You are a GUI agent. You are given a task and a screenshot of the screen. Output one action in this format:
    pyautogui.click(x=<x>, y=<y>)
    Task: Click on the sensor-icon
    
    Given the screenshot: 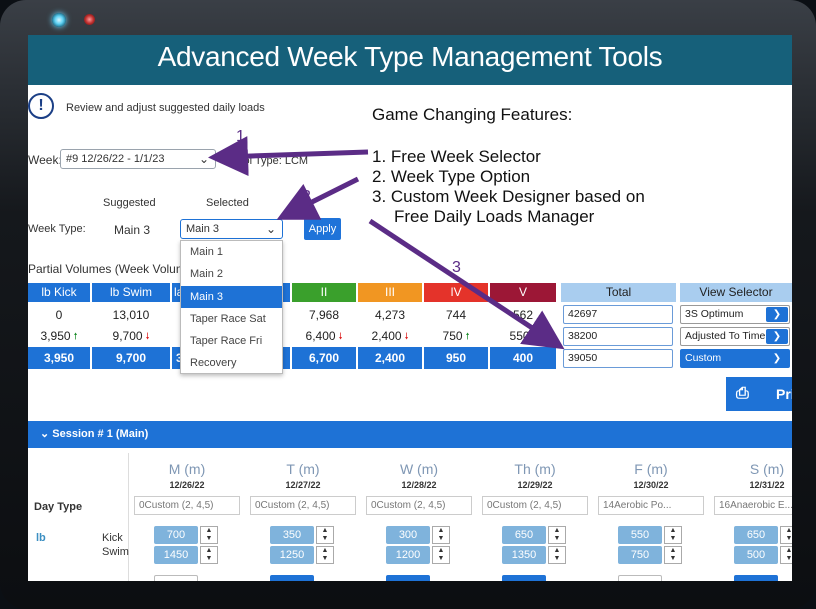 What is the action you would take?
    pyautogui.click(x=89, y=19)
    